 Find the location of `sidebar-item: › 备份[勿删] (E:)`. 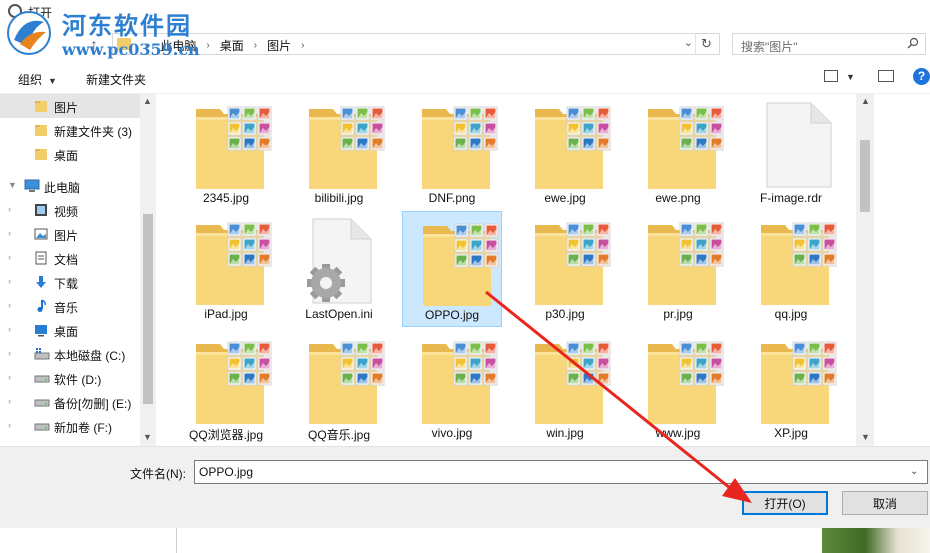

sidebar-item: › 备份[勿删] (E:) is located at coordinates (70, 402).